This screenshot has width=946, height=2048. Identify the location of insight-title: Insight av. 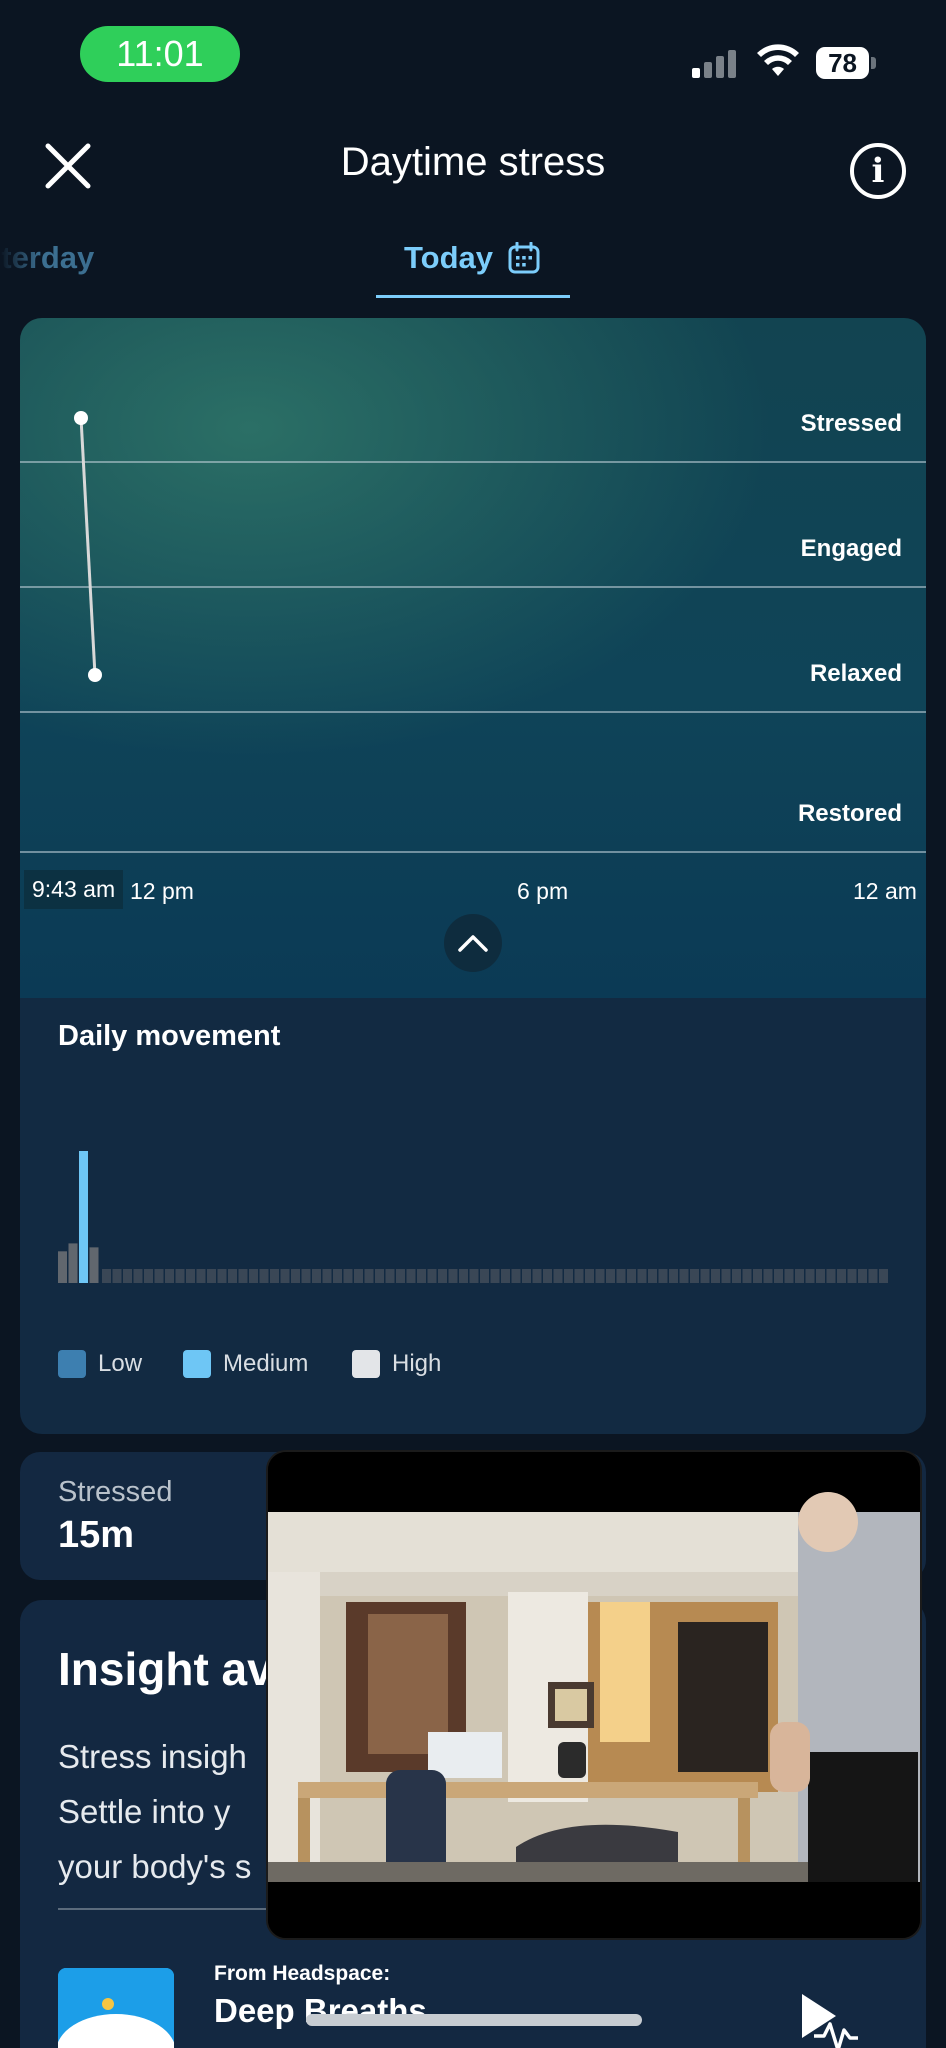
(165, 1669).